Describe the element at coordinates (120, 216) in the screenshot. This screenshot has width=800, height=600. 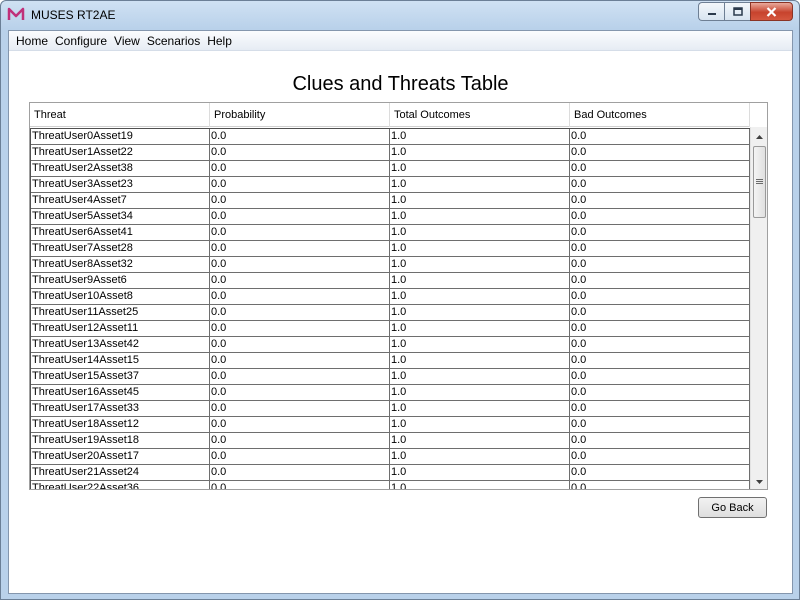
I see `cell-threat: ThreatUser5Asset34` at that location.